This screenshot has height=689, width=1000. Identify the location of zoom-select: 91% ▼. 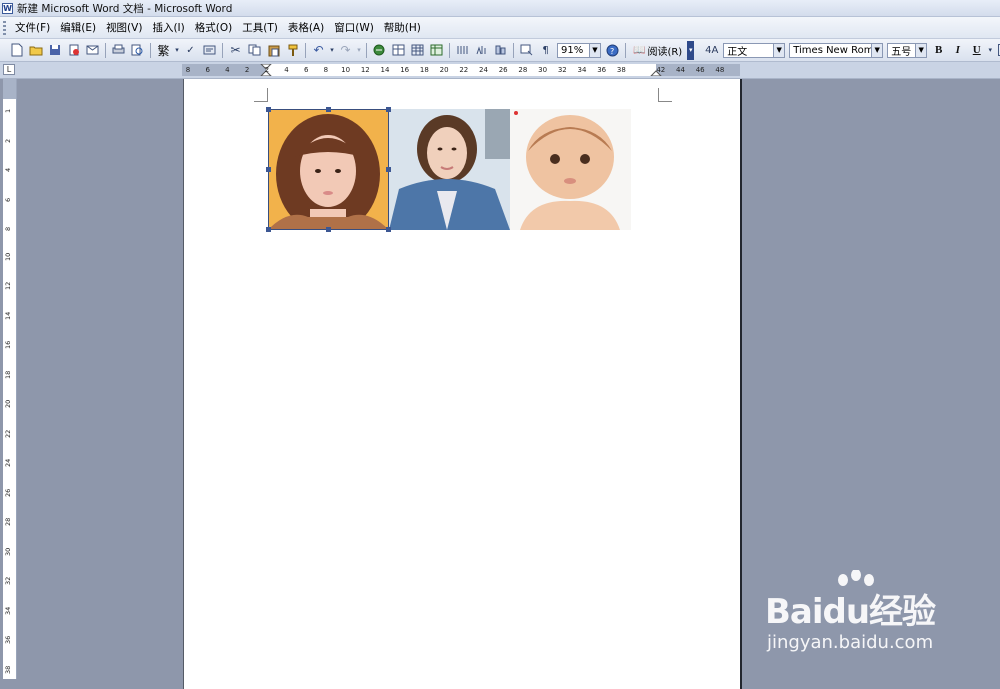
(579, 50).